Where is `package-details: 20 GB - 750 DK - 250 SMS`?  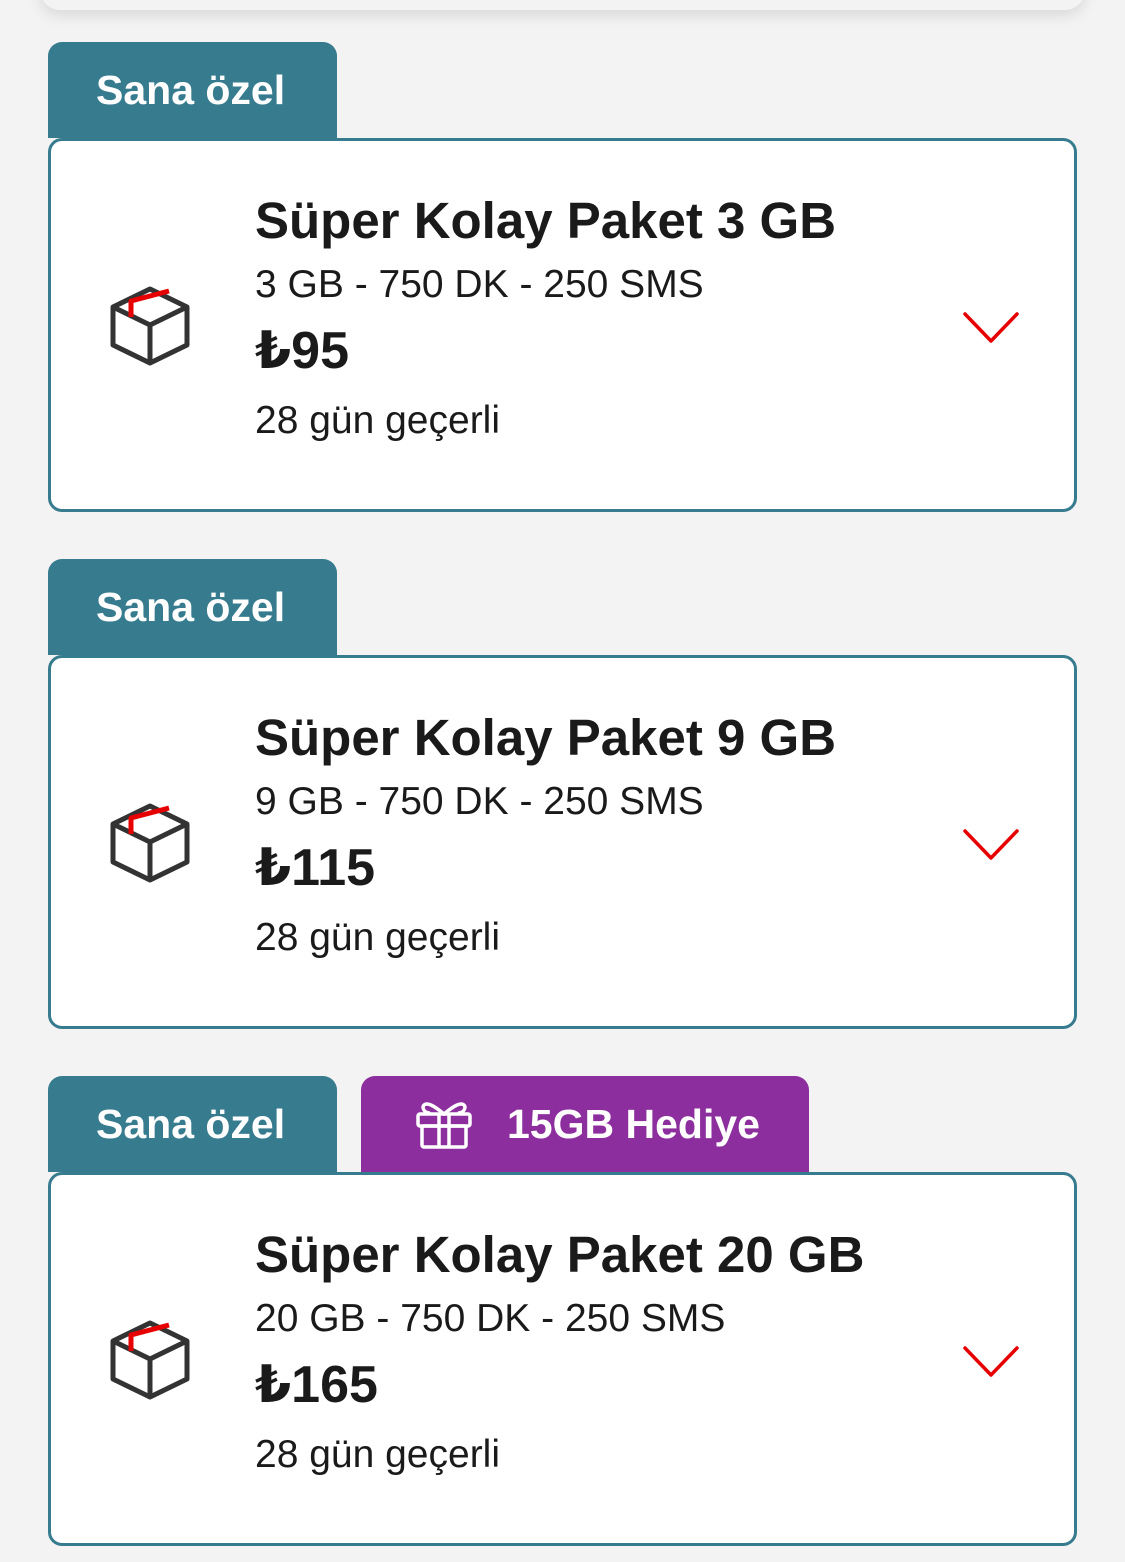 package-details: 20 GB - 750 DK - 250 SMS is located at coordinates (490, 1318).